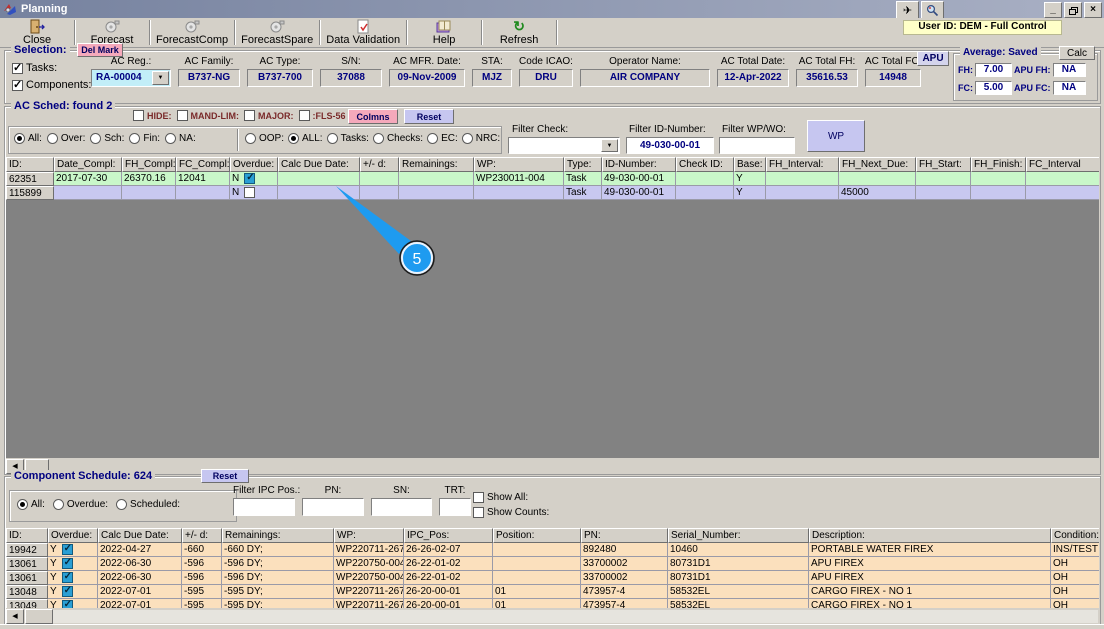 This screenshot has height=629, width=1104. What do you see at coordinates (192, 32) in the screenshot?
I see `forecastcomp-button: ForecastComp` at bounding box center [192, 32].